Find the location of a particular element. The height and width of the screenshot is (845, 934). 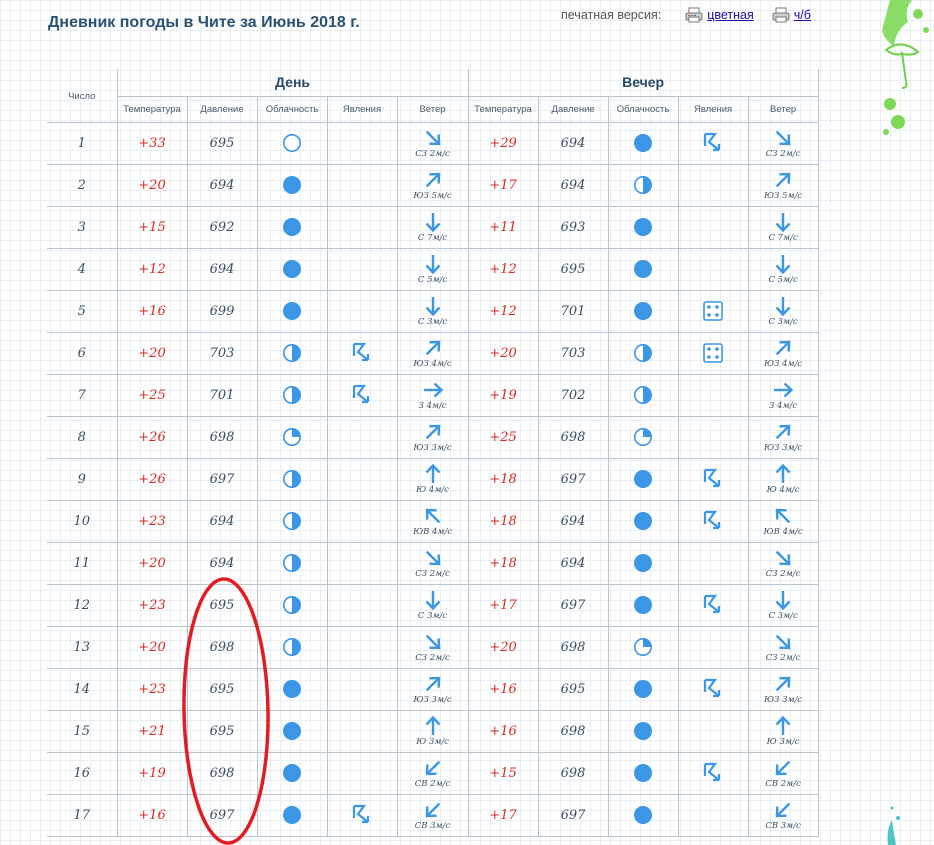

wind-arrow-northeast-icon is located at coordinates (783, 768).